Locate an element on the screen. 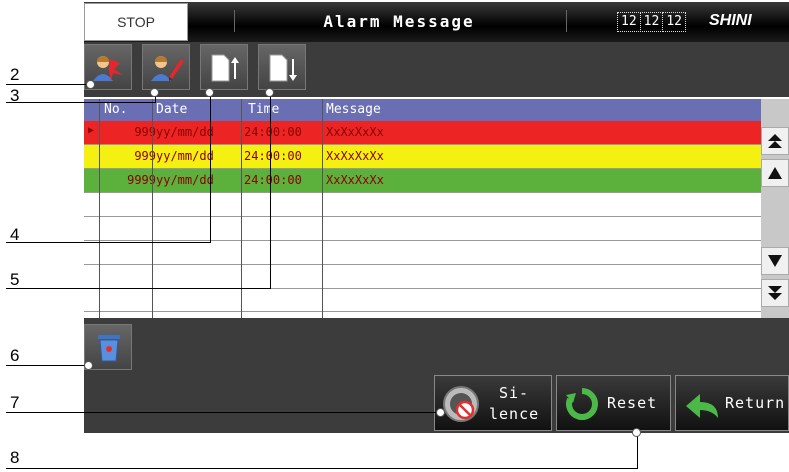 The height and width of the screenshot is (472, 789). silence-label-line2: lence is located at coordinates (514, 414).